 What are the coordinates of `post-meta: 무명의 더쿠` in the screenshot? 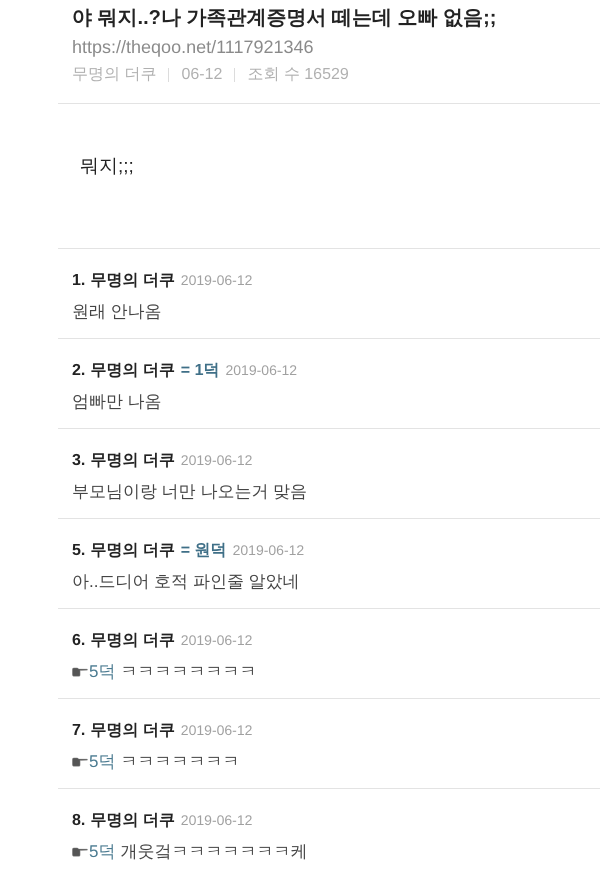 It's located at (114, 75).